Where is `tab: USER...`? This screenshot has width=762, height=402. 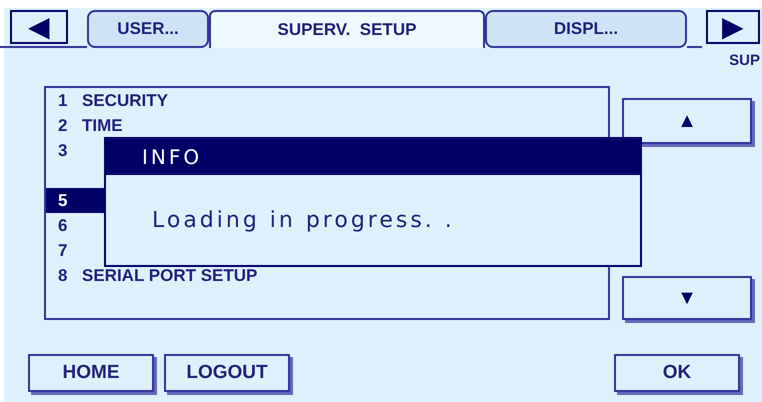
tab: USER... is located at coordinates (148, 29).